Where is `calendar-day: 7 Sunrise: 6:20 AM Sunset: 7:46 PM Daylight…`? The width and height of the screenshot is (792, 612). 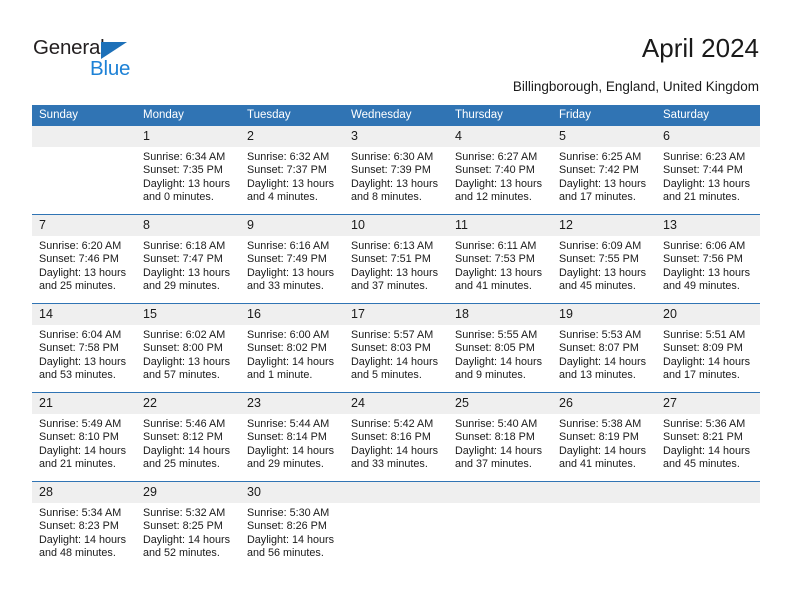 calendar-day: 7 Sunrise: 6:20 AM Sunset: 7:46 PM Daylight… is located at coordinates (84, 259).